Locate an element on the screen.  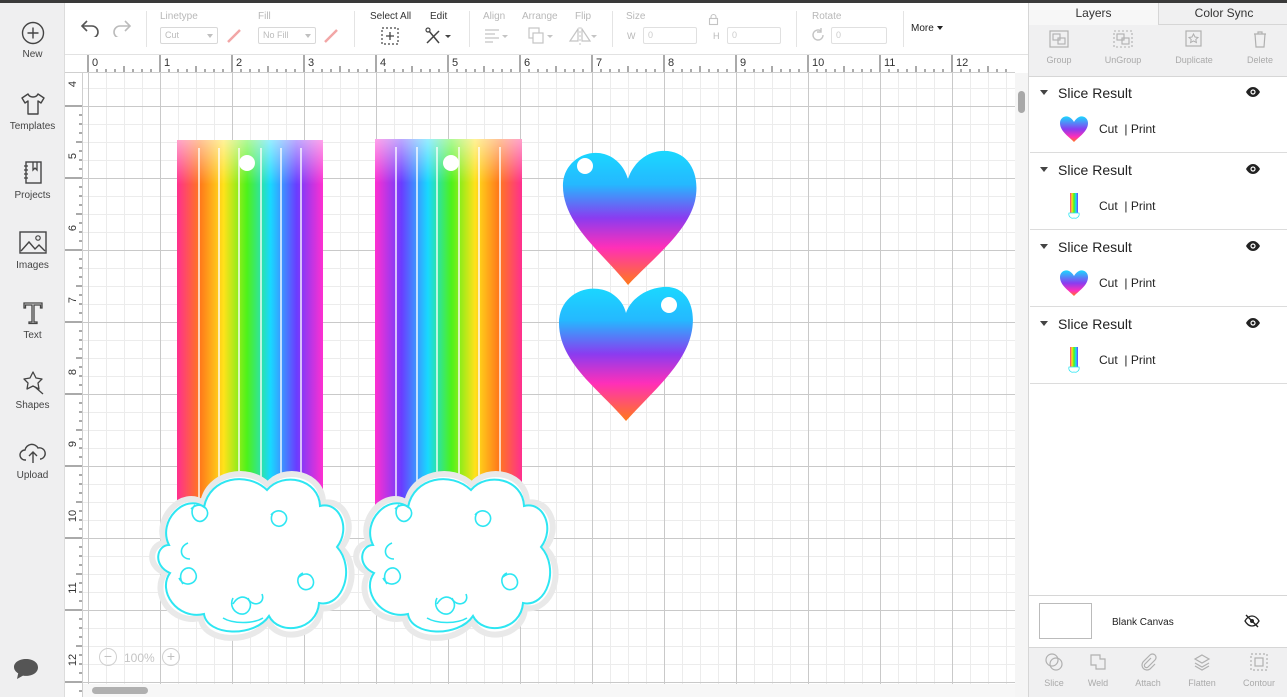
ruler-label: 12 is located at coordinates (73, 660).